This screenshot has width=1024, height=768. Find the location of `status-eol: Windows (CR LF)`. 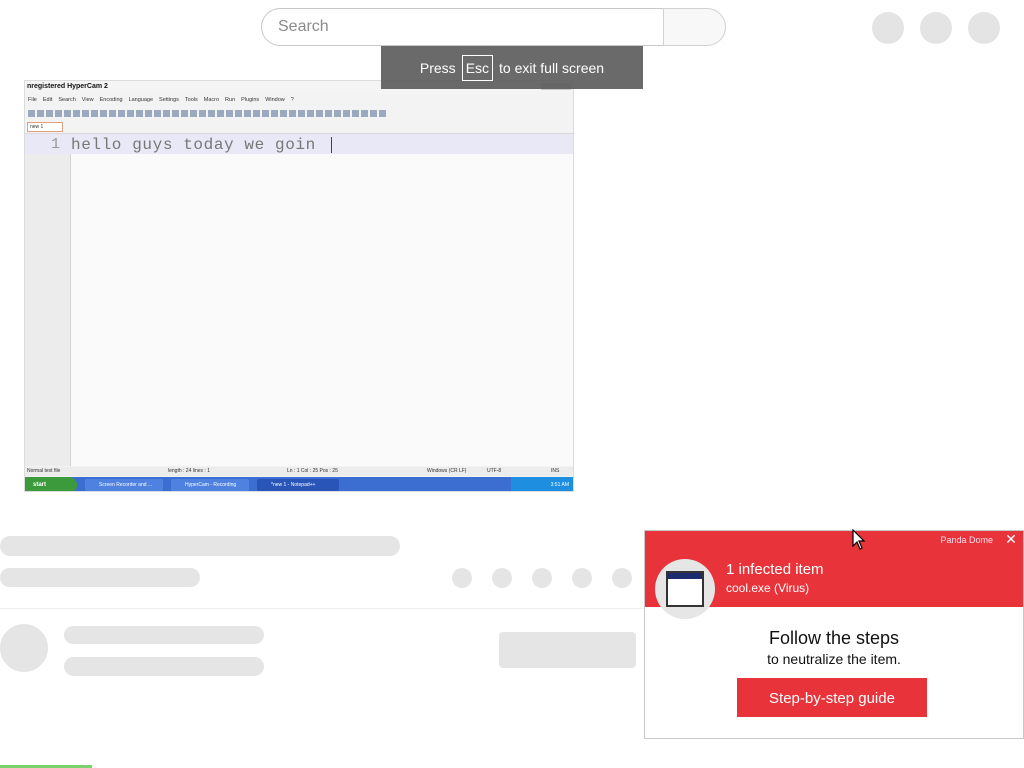

status-eol: Windows (CR LF) is located at coordinates (447, 471).